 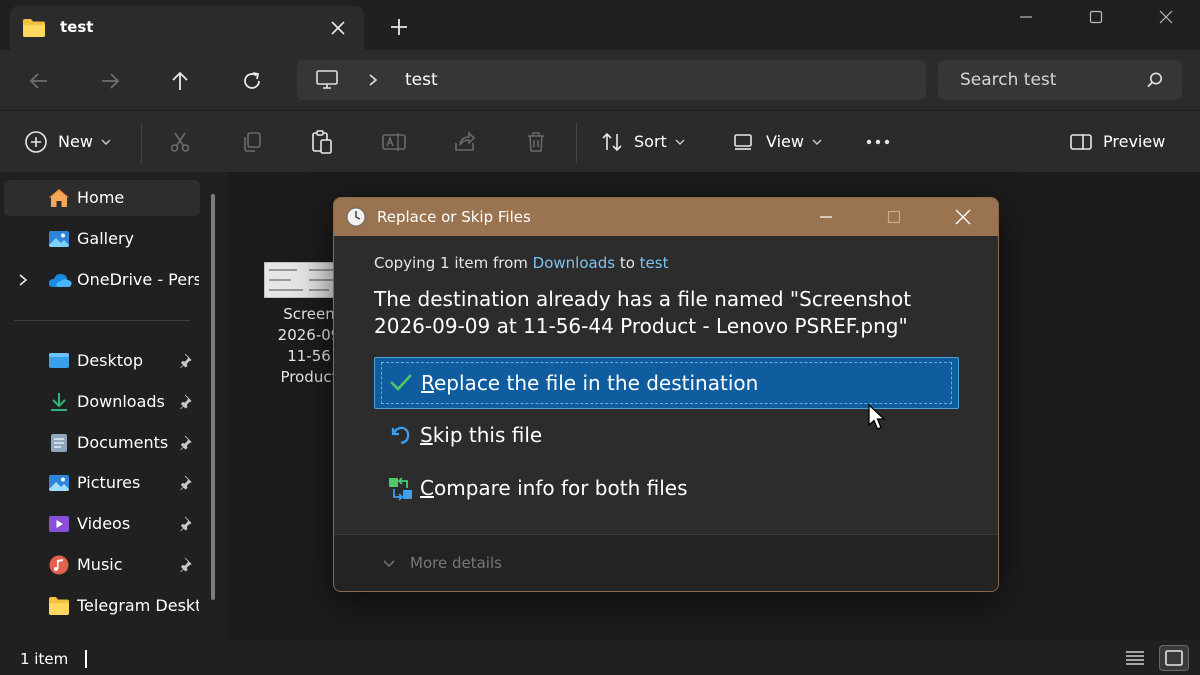 What do you see at coordinates (213, 397) in the screenshot?
I see `sidebar-scrollbar` at bounding box center [213, 397].